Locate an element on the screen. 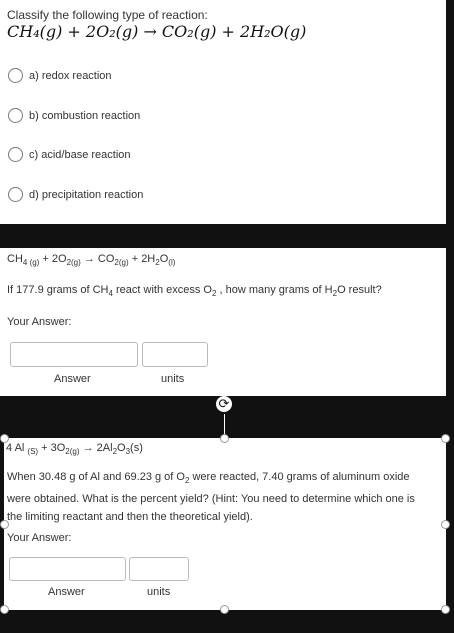  radio-button-c is located at coordinates (15, 154).